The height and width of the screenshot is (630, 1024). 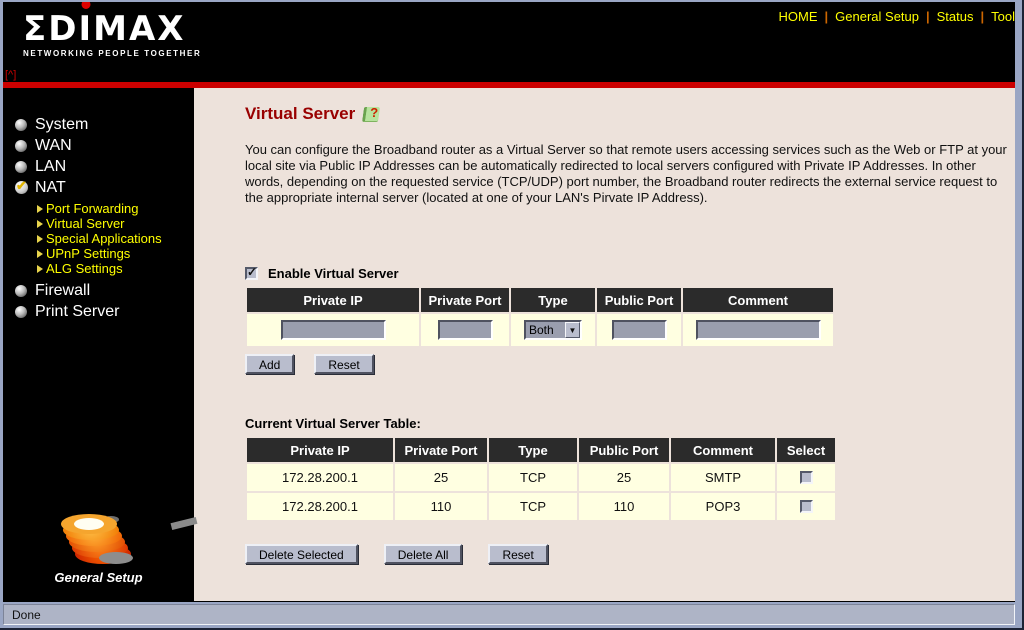 I want to click on sidebar-item-lan: LAN, so click(x=98, y=166).